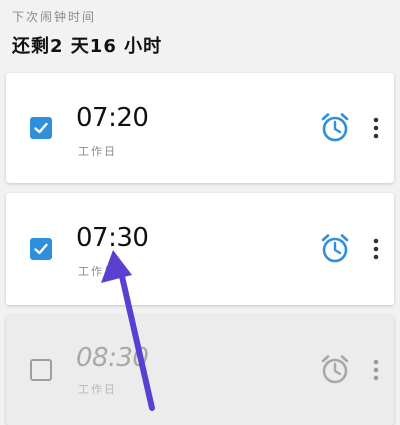  I want to click on time-remaining: 还剩2 天16 小时, so click(87, 46).